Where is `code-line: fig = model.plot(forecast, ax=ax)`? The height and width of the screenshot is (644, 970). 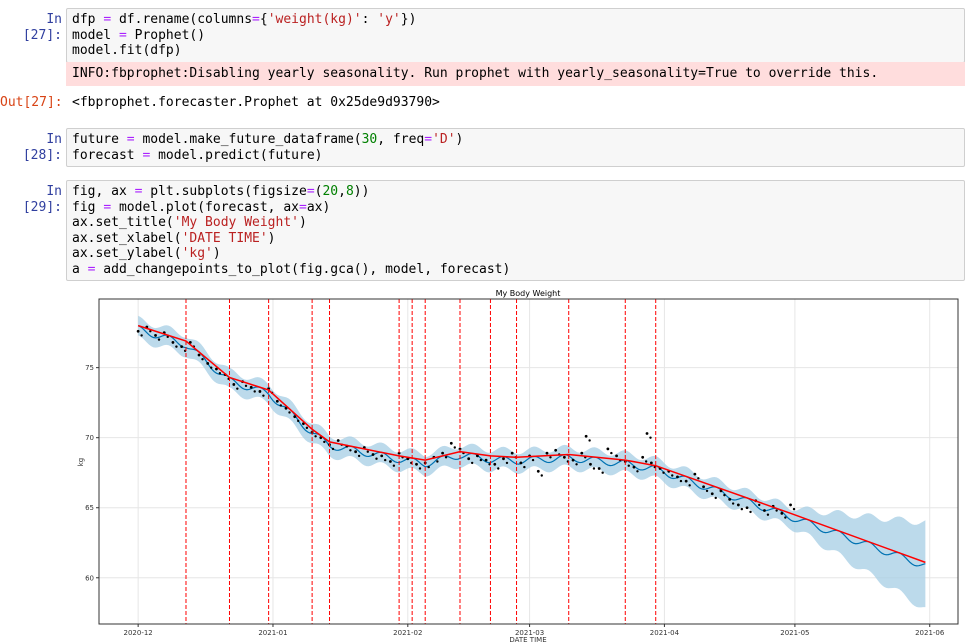 code-line: fig = model.plot(forecast, ax=ax) is located at coordinates (515, 208).